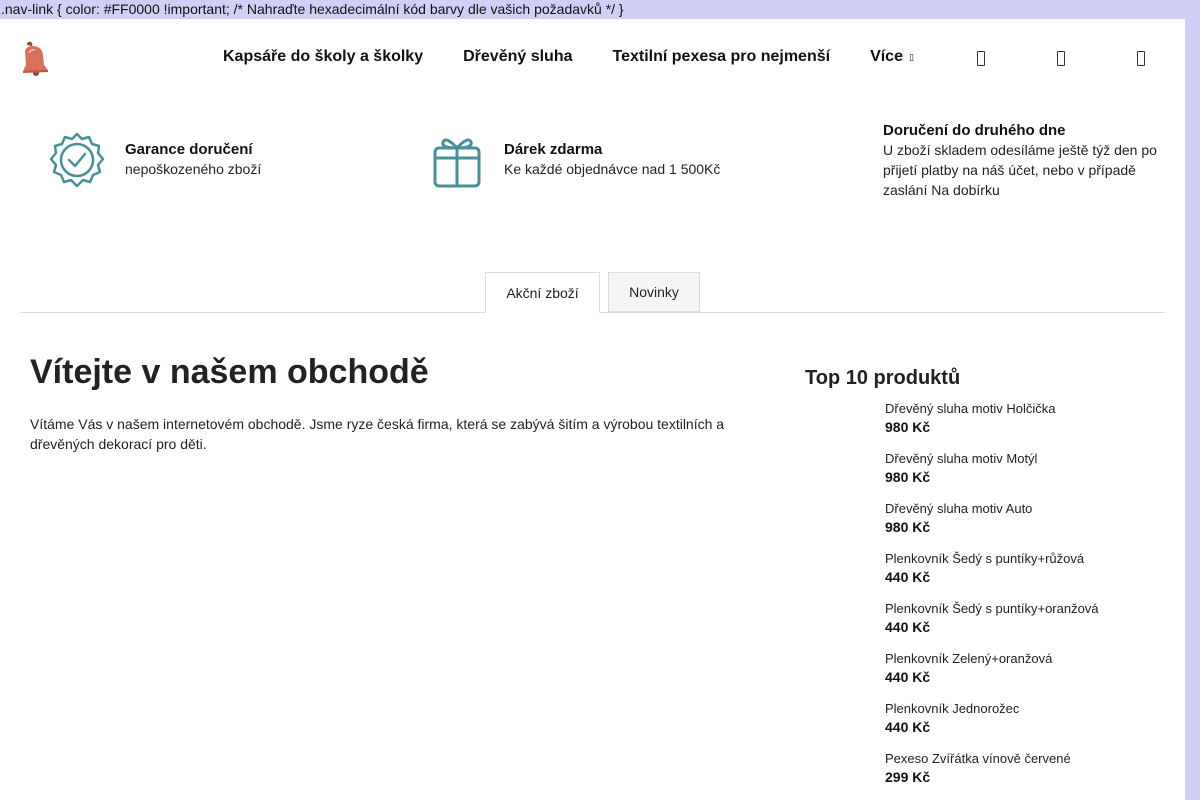 This screenshot has height=800, width=1200. I want to click on nav-item-dreveny-sluha: Dřevěný sluha, so click(517, 57).